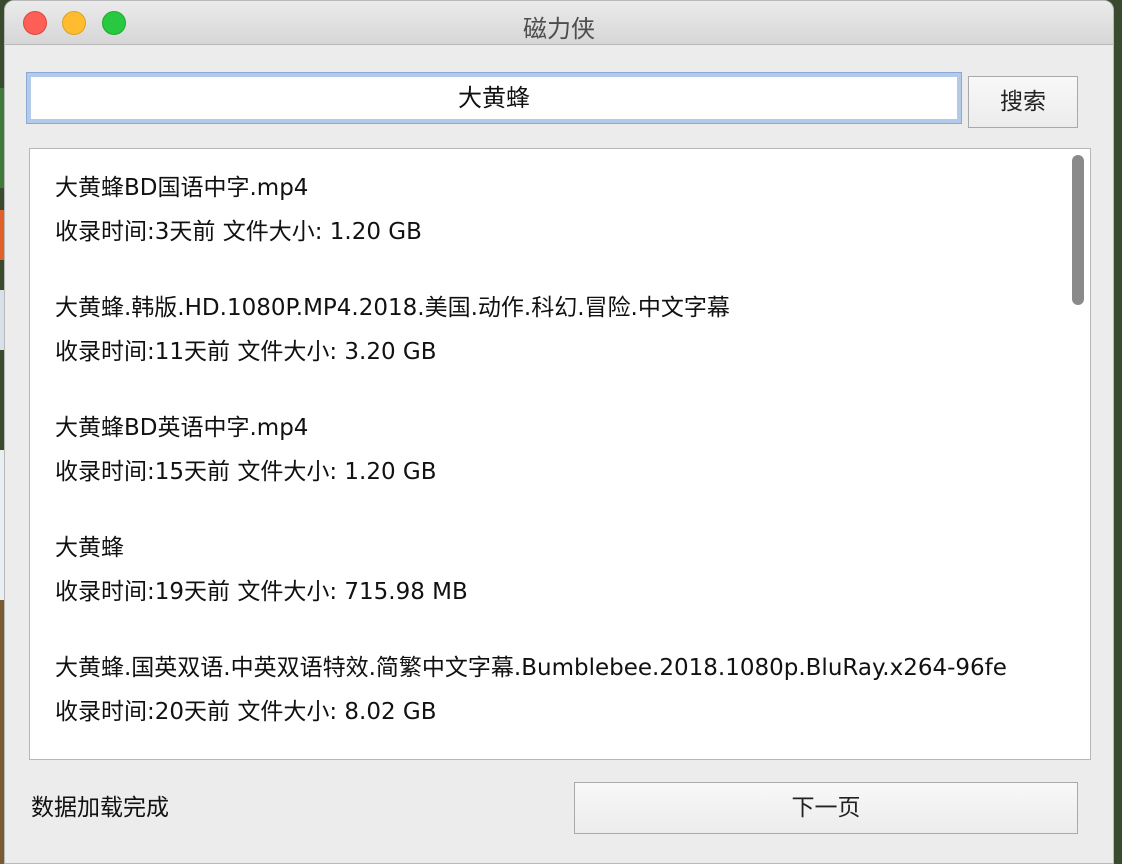 This screenshot has width=1122, height=864. Describe the element at coordinates (559, 29) in the screenshot. I see `window-title: 磁力侠` at that location.